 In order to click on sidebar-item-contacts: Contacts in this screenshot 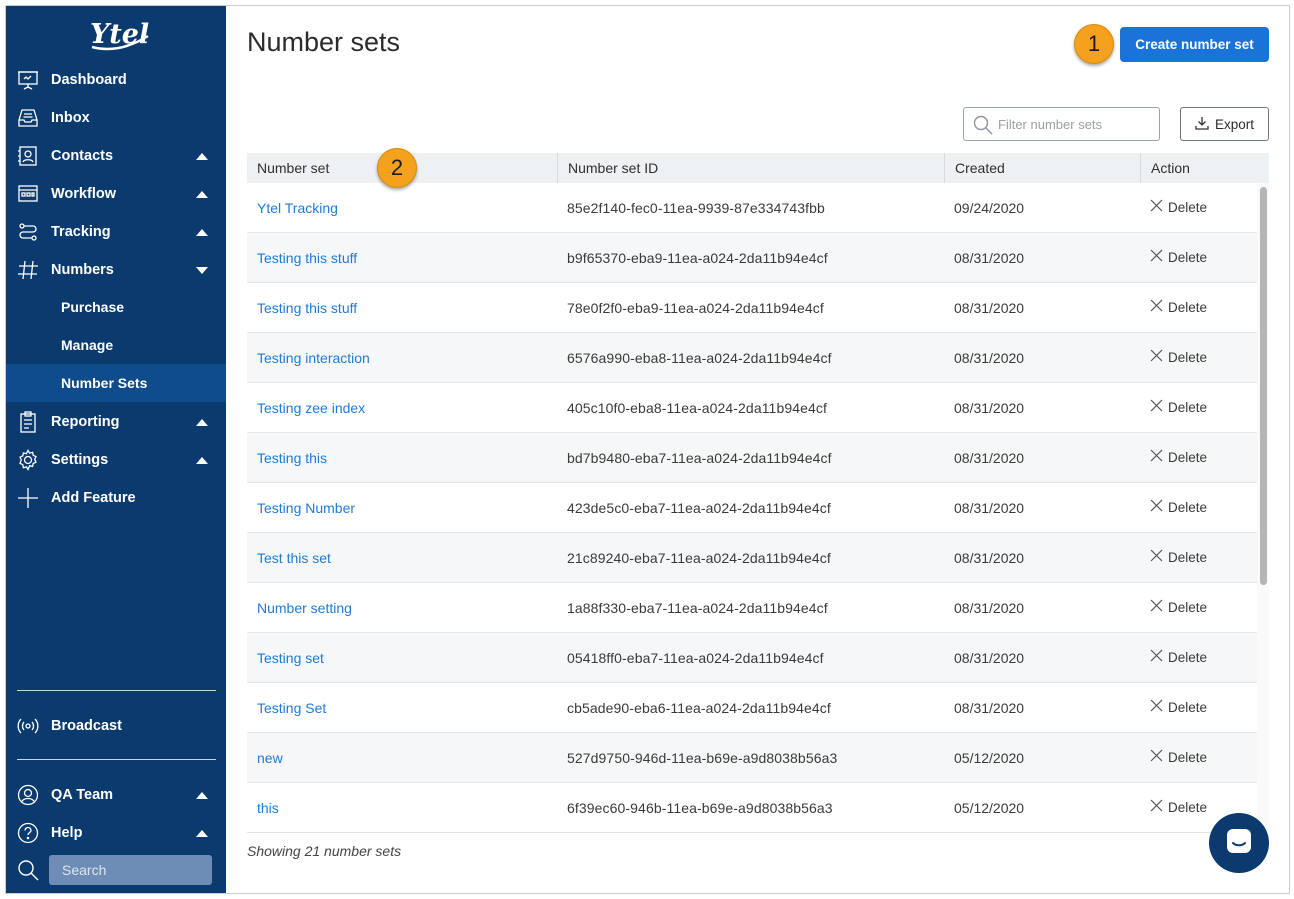, I will do `click(116, 156)`.